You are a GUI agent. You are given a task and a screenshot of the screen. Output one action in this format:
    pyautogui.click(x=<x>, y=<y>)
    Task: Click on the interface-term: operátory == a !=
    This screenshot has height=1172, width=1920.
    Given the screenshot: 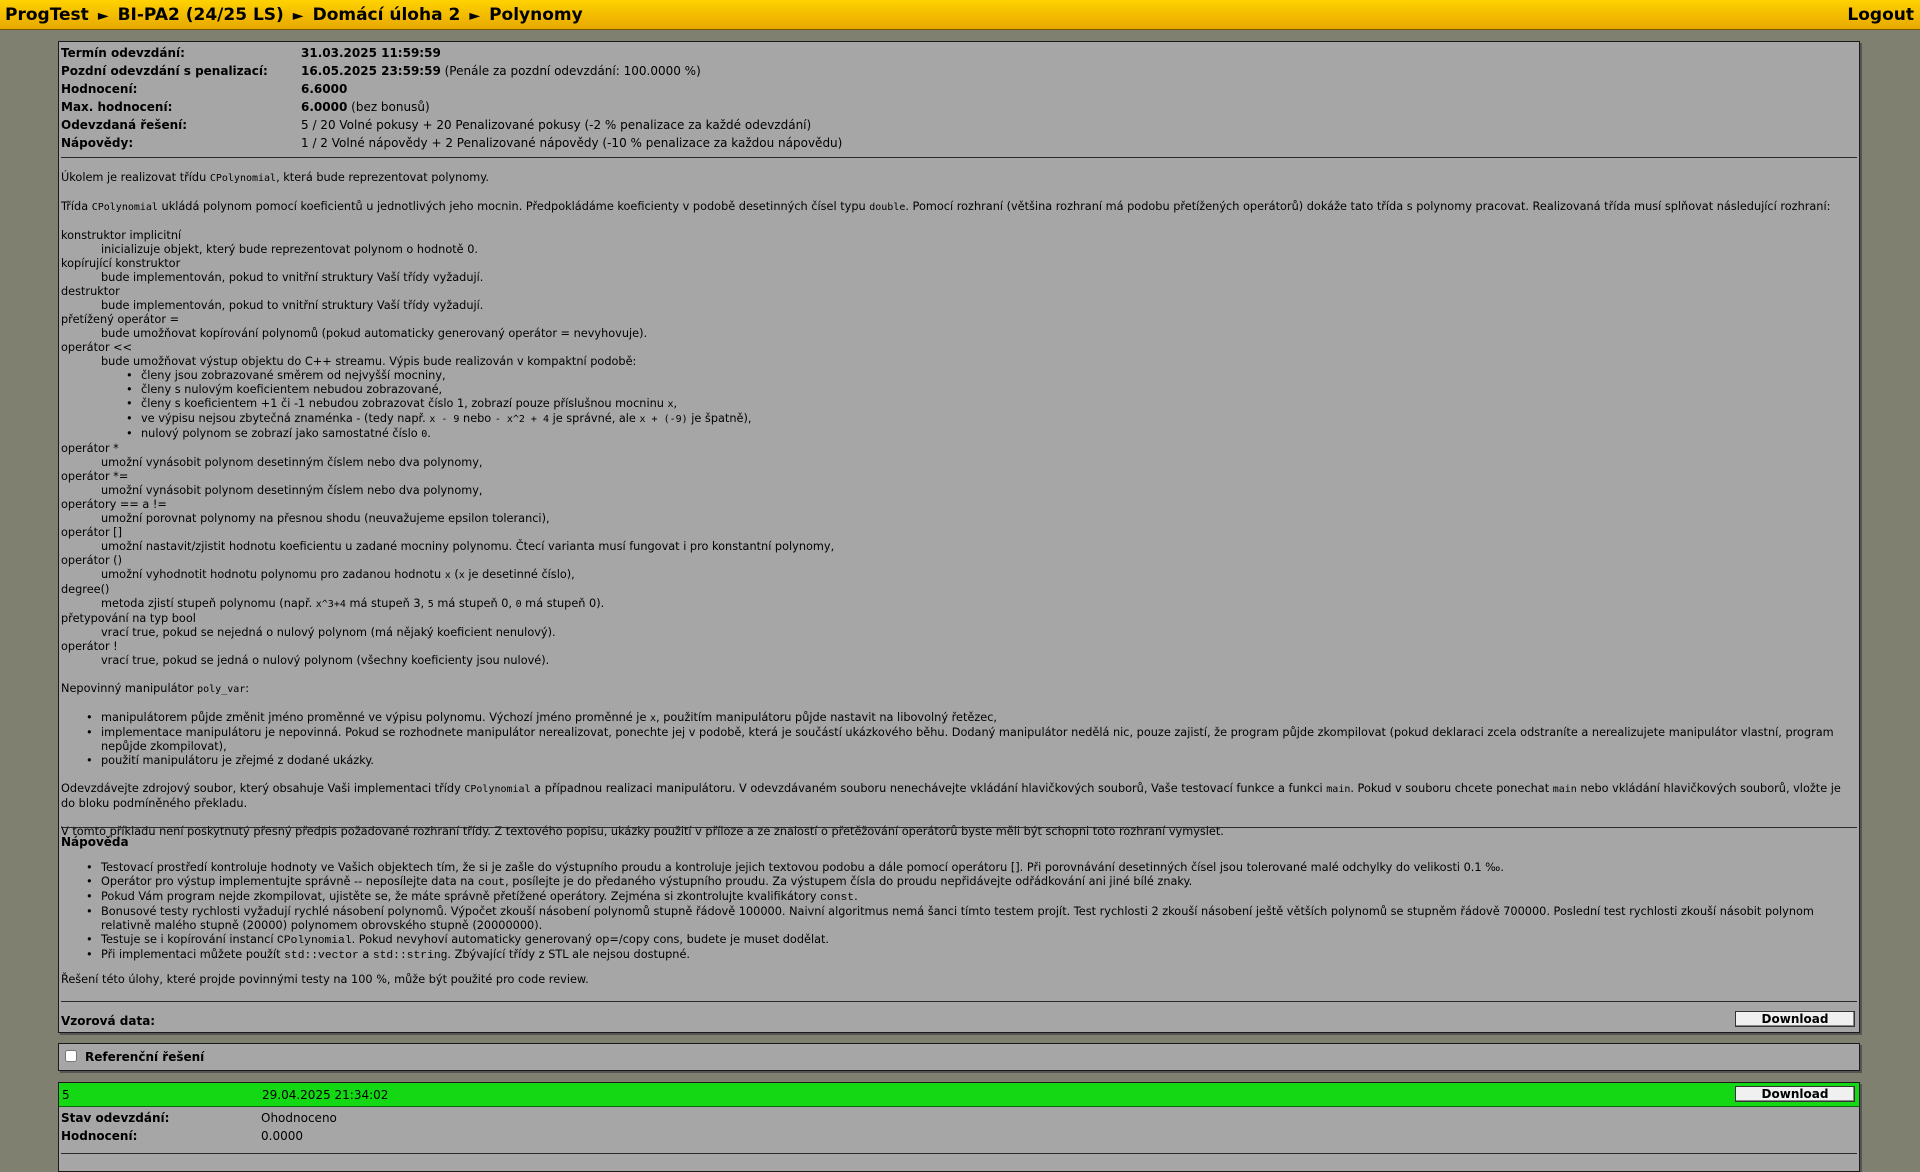 What is the action you would take?
    pyautogui.click(x=114, y=504)
    